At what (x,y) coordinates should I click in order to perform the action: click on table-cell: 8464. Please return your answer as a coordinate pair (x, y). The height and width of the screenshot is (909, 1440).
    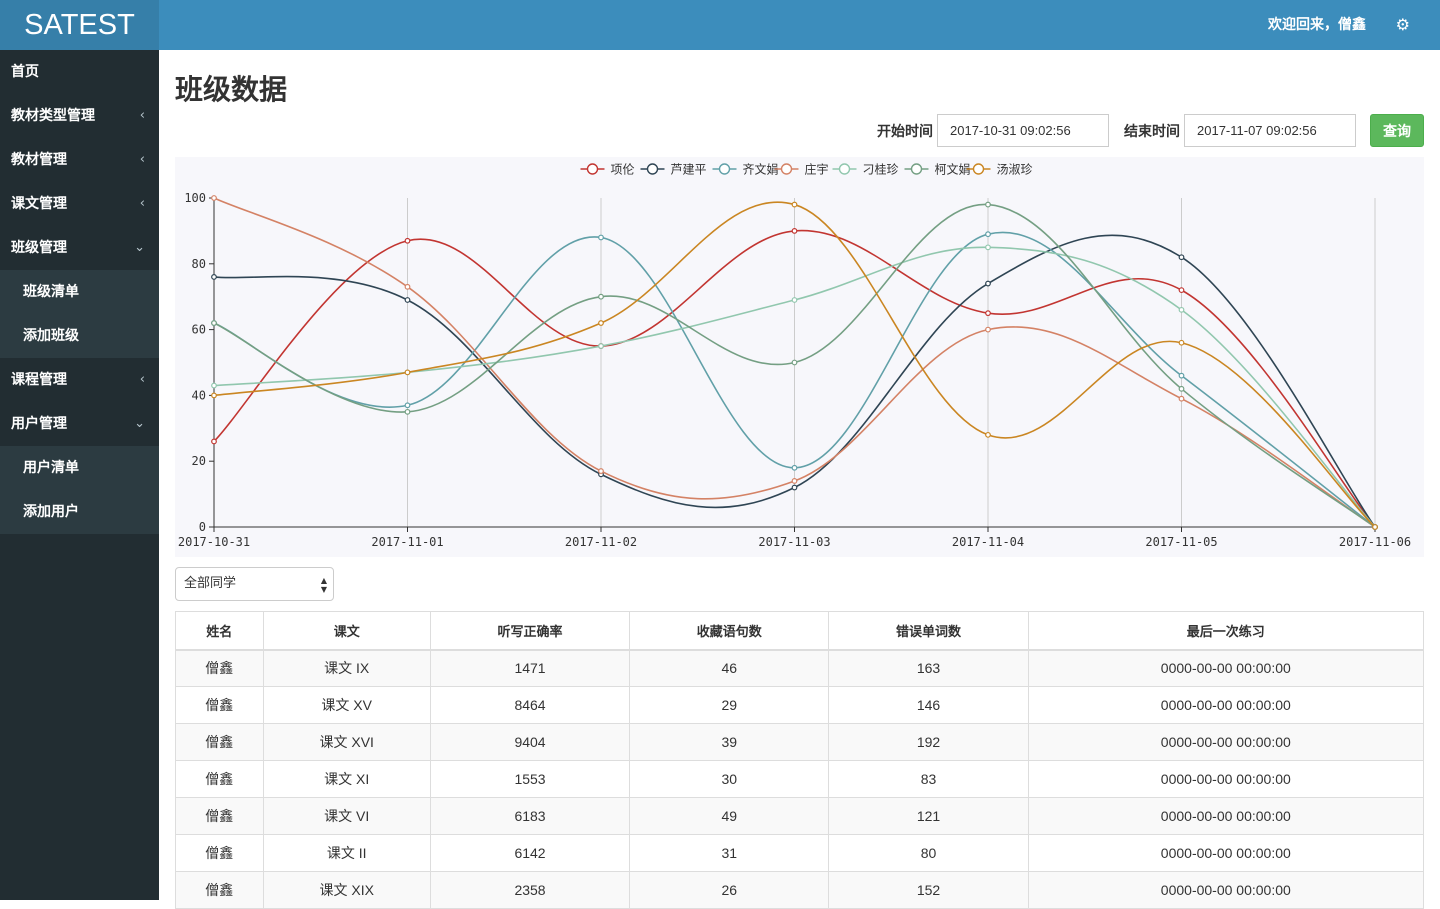
    Looking at the image, I should click on (530, 705).